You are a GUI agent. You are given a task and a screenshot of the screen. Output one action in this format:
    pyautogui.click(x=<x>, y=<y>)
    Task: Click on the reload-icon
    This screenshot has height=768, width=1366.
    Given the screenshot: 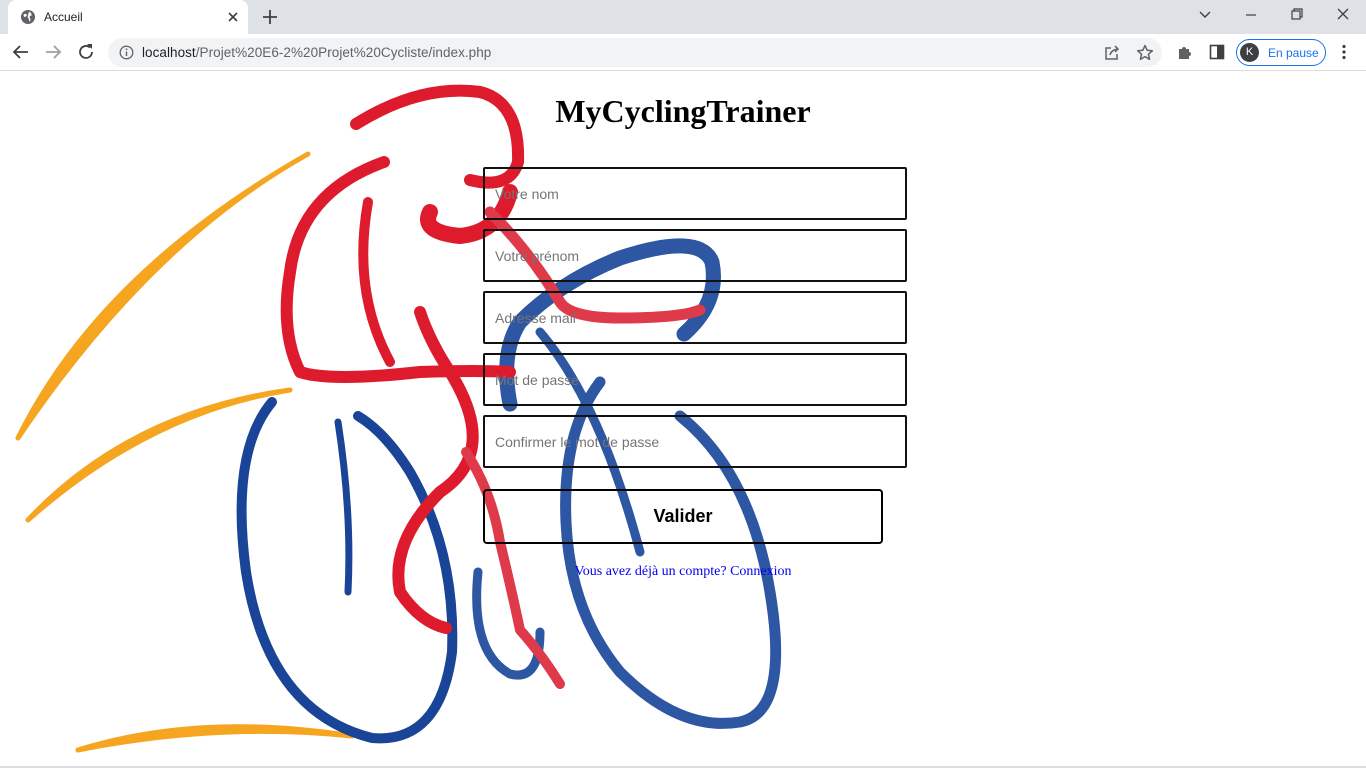 What is the action you would take?
    pyautogui.click(x=86, y=52)
    